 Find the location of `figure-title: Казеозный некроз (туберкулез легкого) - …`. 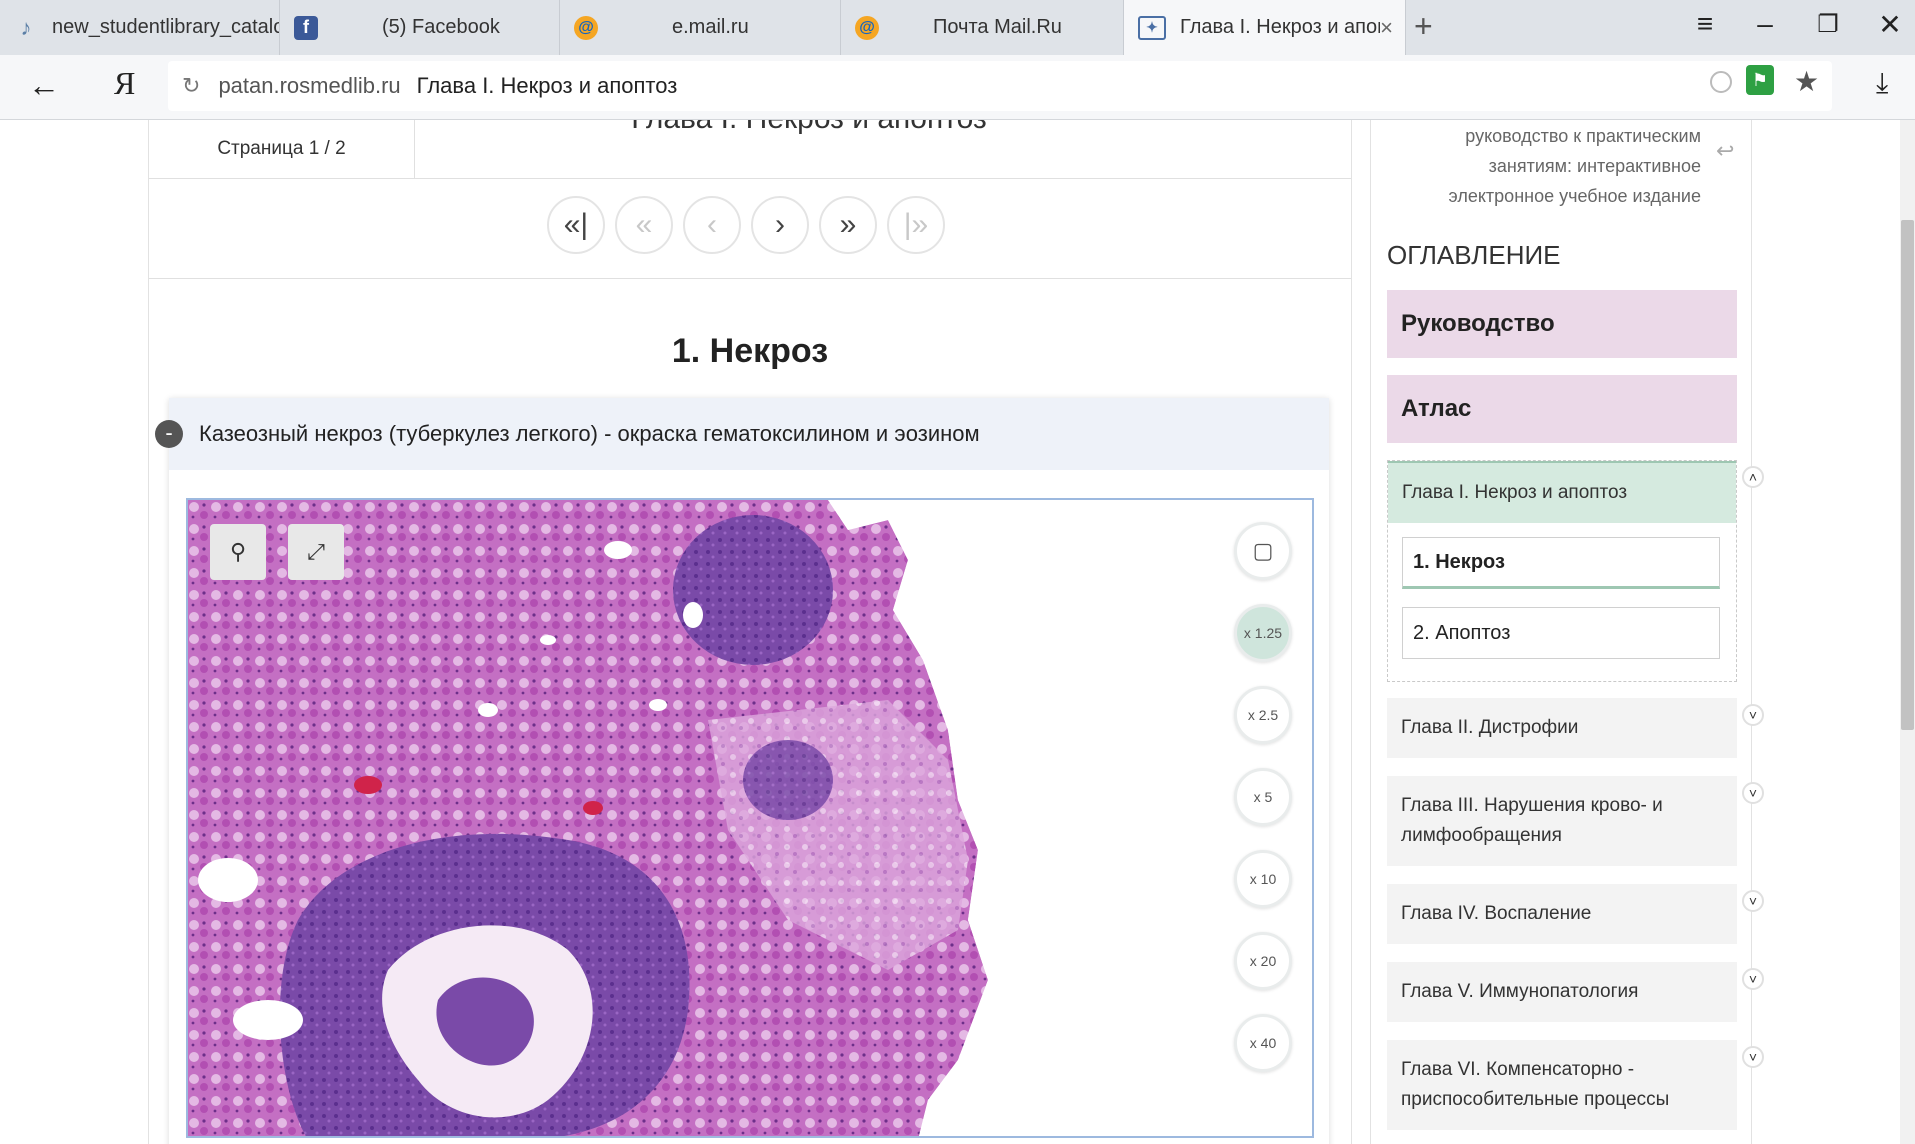

figure-title: Казеозный некроз (туберкулез легкого) - … is located at coordinates (589, 433).